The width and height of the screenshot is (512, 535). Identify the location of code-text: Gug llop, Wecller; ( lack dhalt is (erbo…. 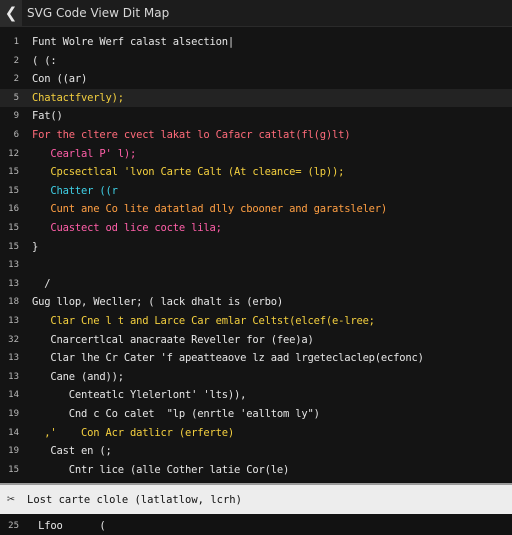
(157, 302).